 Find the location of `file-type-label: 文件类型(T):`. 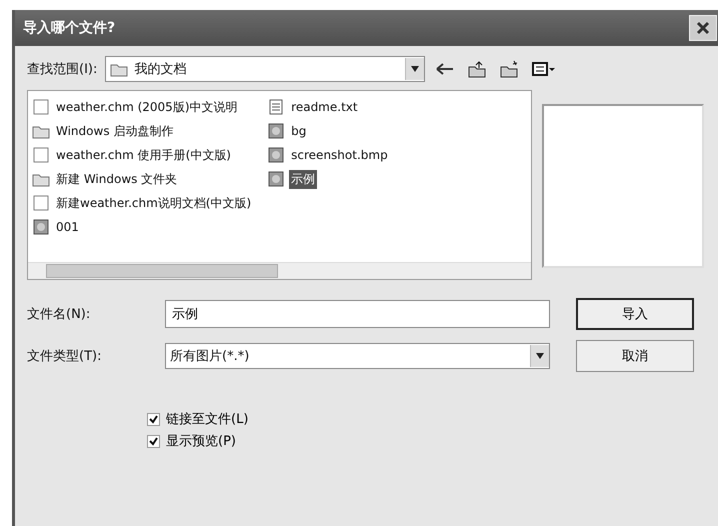

file-type-label: 文件类型(T): is located at coordinates (64, 356).